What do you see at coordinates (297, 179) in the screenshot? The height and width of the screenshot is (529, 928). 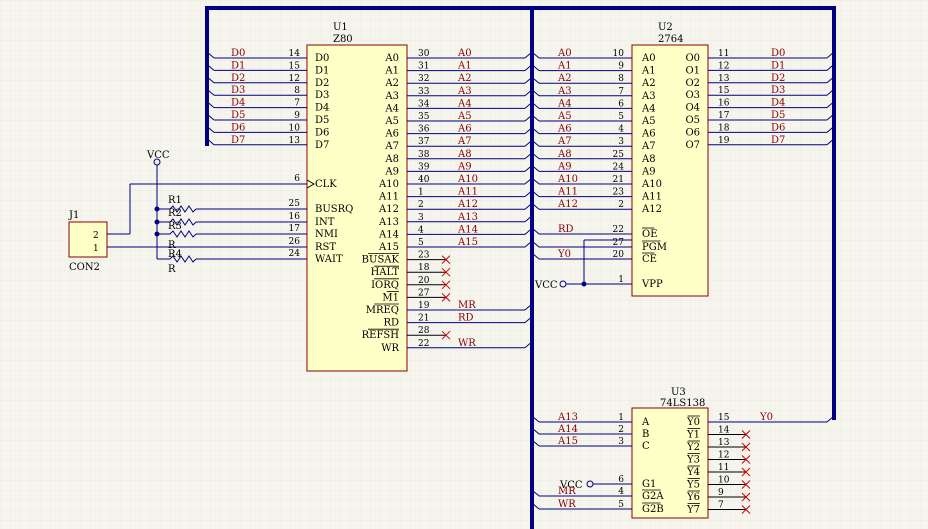 I see `u1-pin-number: 6` at bounding box center [297, 179].